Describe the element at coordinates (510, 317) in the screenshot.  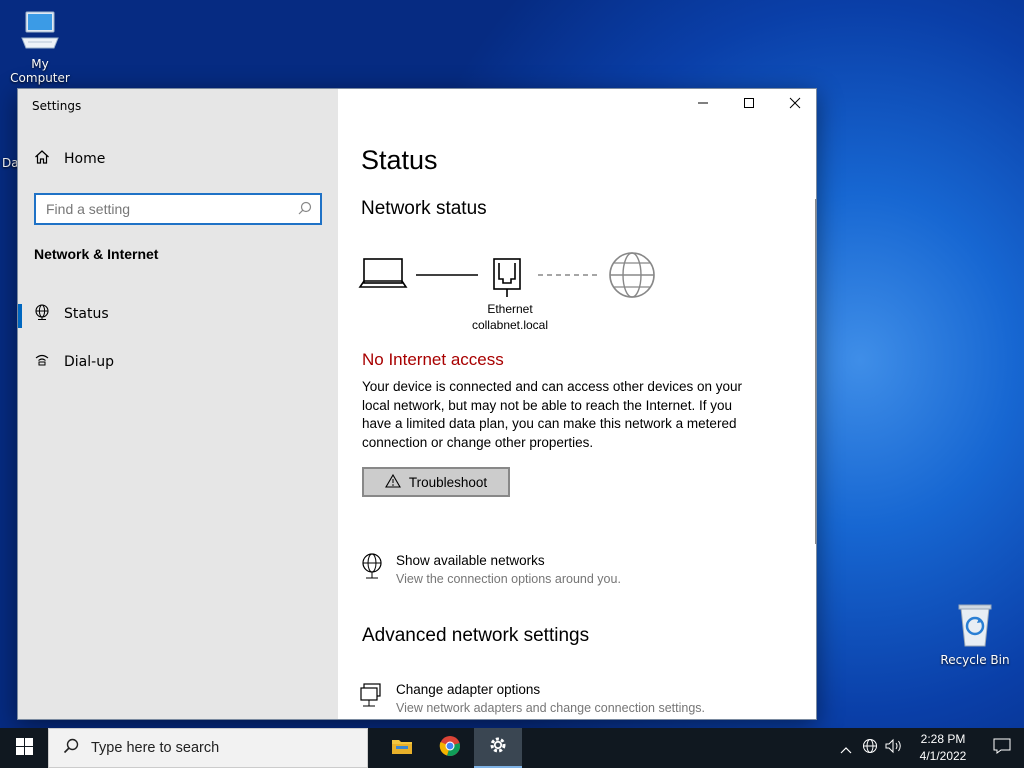
I see `adapter-label: Ethernet collabnet.local` at that location.